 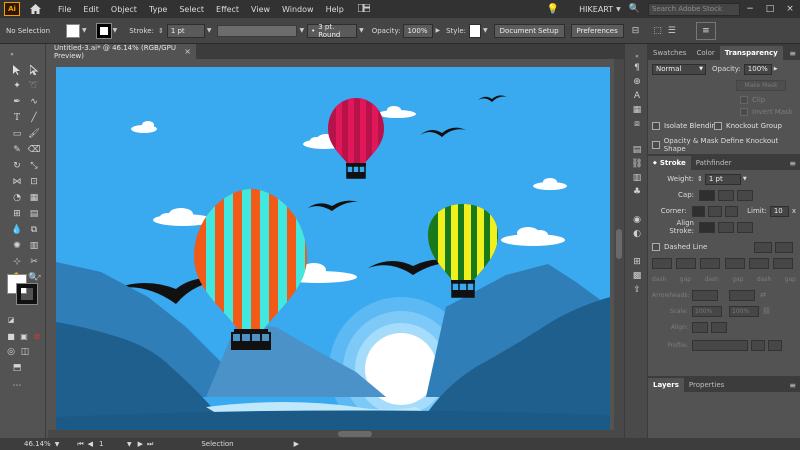 I want to click on fill-chevron-icon: ▼, so click(x=84, y=30).